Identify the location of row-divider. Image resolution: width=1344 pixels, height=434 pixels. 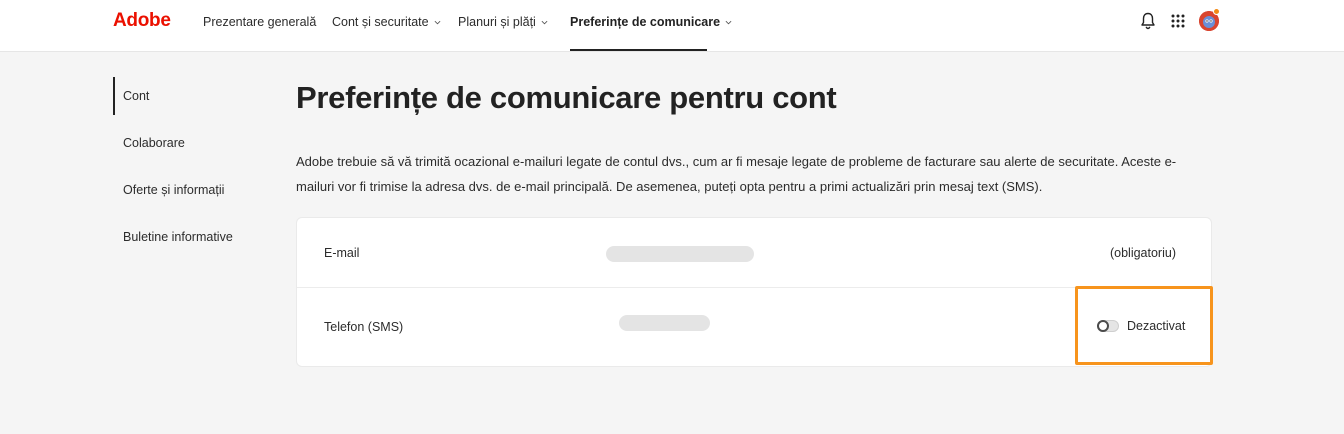
(754, 287).